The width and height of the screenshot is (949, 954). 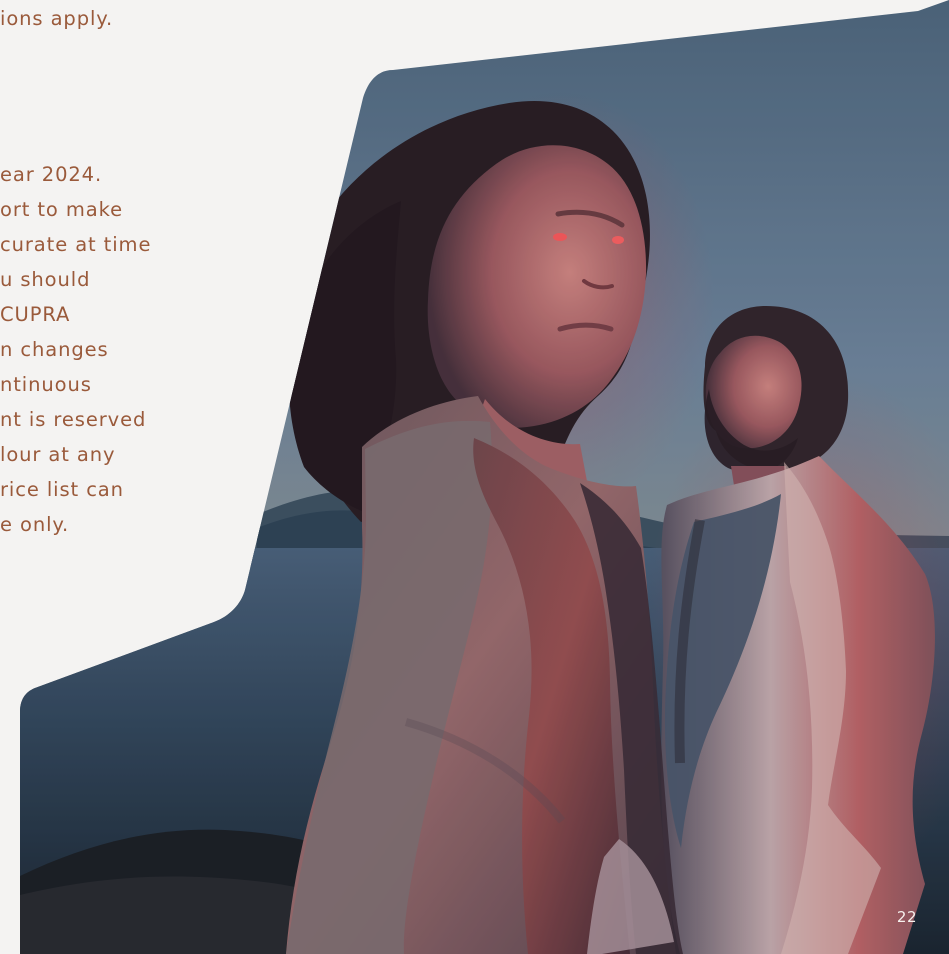 I want to click on page-number: 22, so click(x=906, y=917).